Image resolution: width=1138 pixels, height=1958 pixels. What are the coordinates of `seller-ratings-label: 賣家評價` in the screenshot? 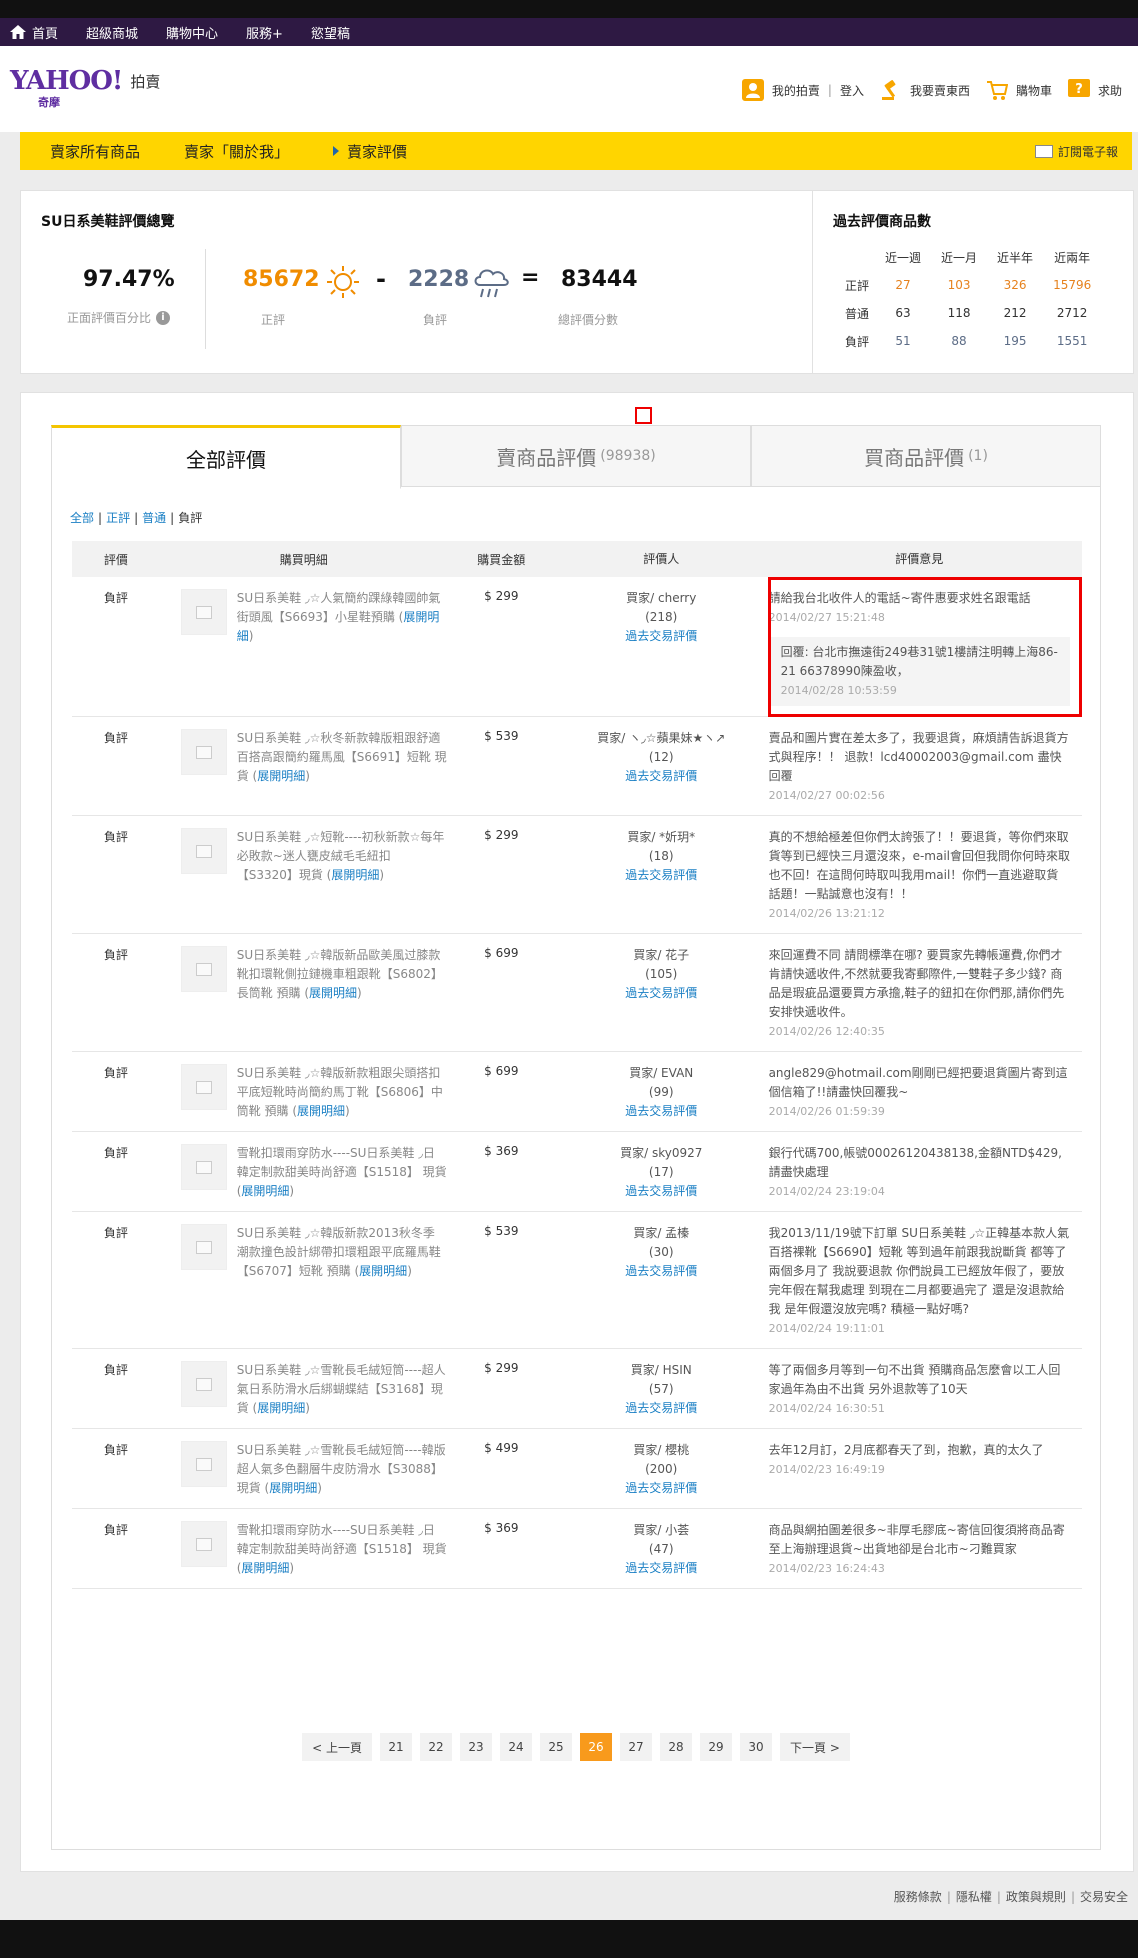 It's located at (377, 151).